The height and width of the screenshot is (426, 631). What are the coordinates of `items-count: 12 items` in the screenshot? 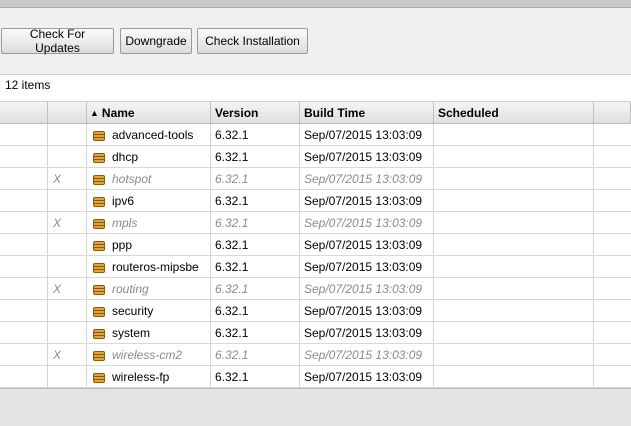 It's located at (28, 85).